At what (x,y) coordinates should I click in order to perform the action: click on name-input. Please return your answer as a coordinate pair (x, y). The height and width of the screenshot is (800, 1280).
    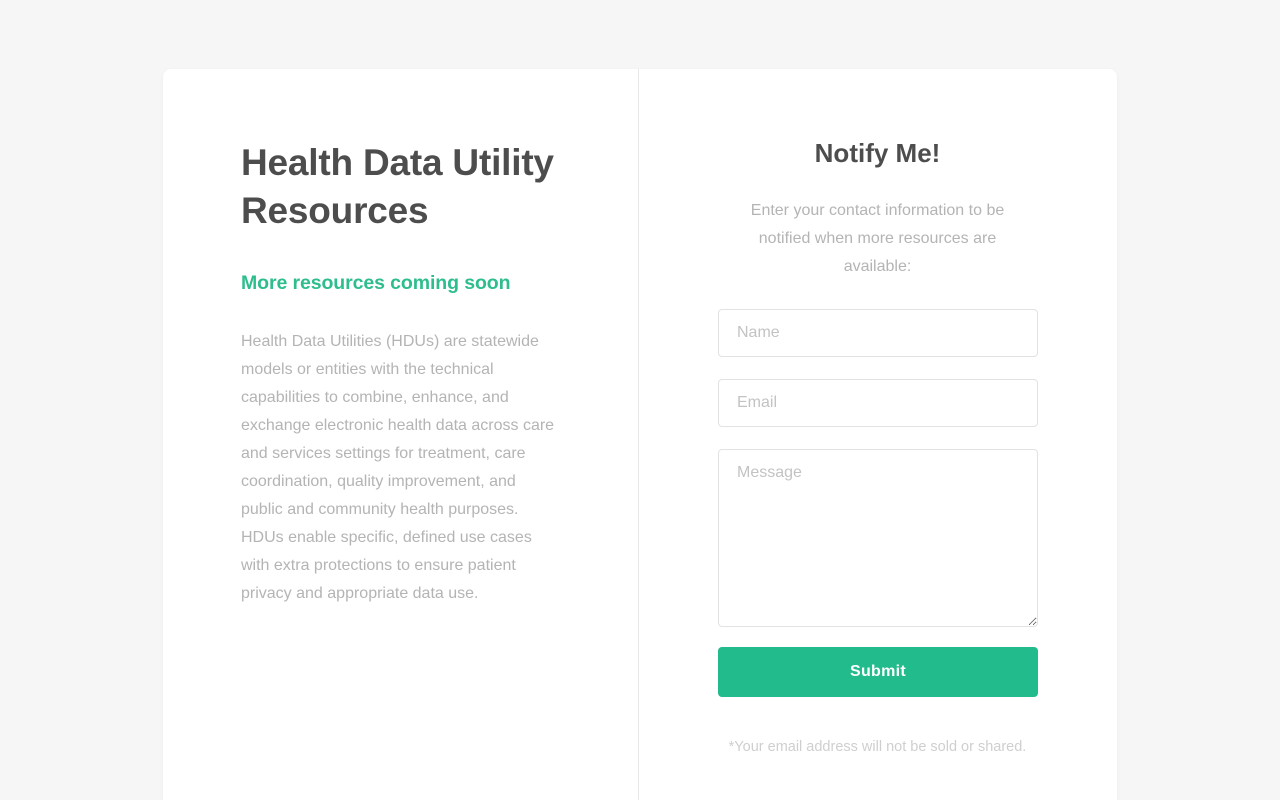
    Looking at the image, I should click on (878, 333).